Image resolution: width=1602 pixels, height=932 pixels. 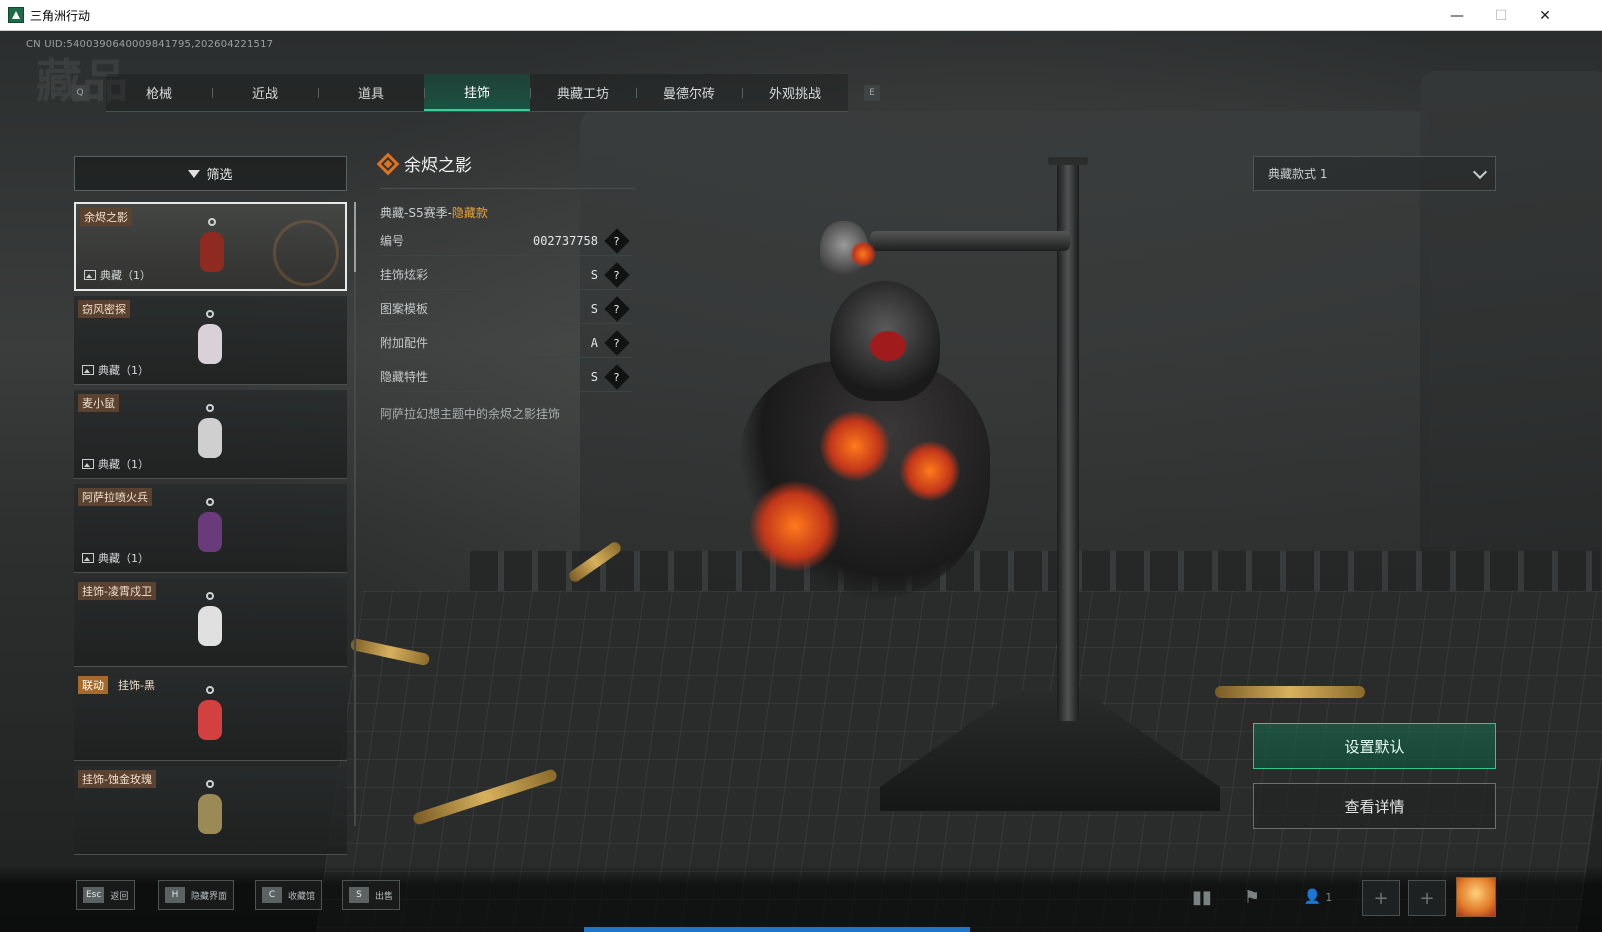 I want to click on window-titlebar: 三角洲行动 — ☐ ✕, so click(x=801, y=15).